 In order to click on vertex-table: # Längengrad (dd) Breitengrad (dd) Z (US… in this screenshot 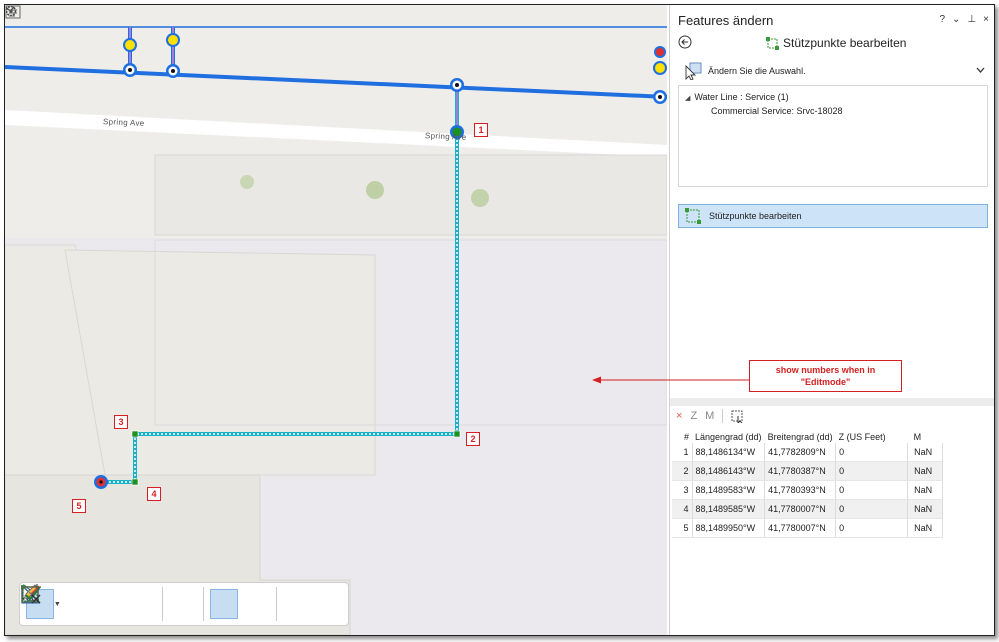, I will do `click(808, 484)`.